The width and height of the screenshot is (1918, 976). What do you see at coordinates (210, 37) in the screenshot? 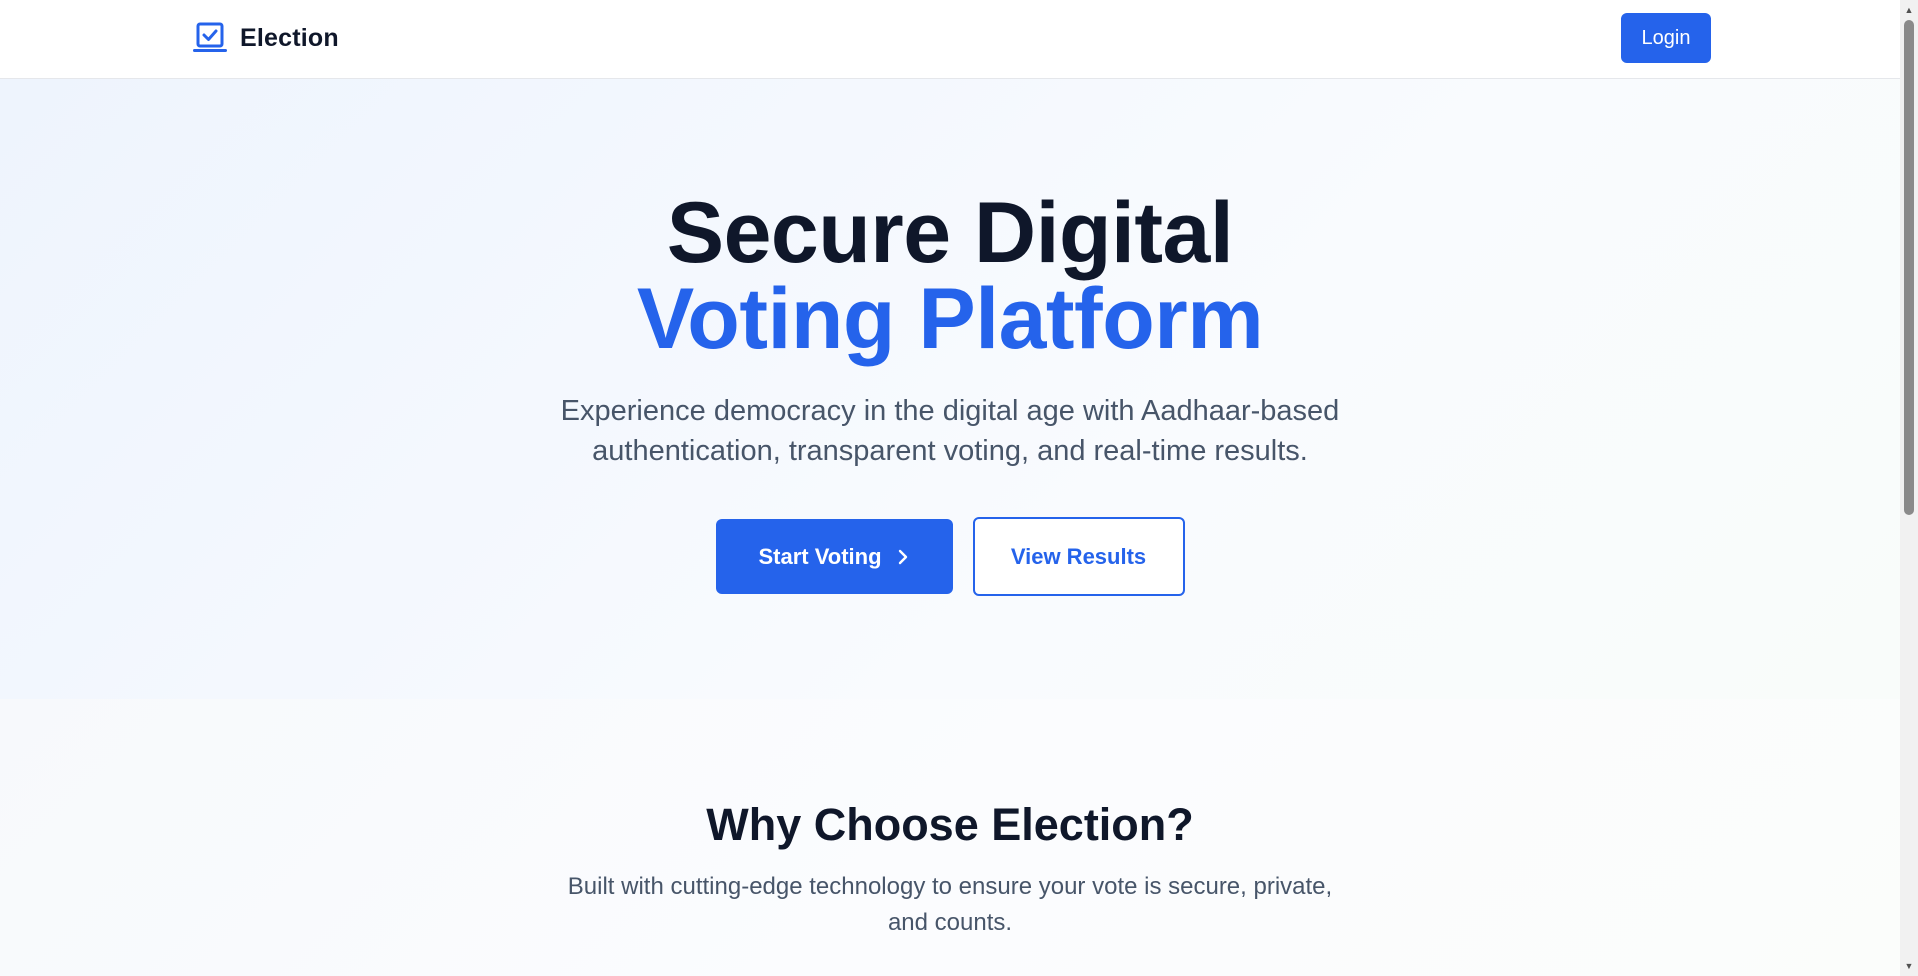
I see `vote-laptop-check-icon` at bounding box center [210, 37].